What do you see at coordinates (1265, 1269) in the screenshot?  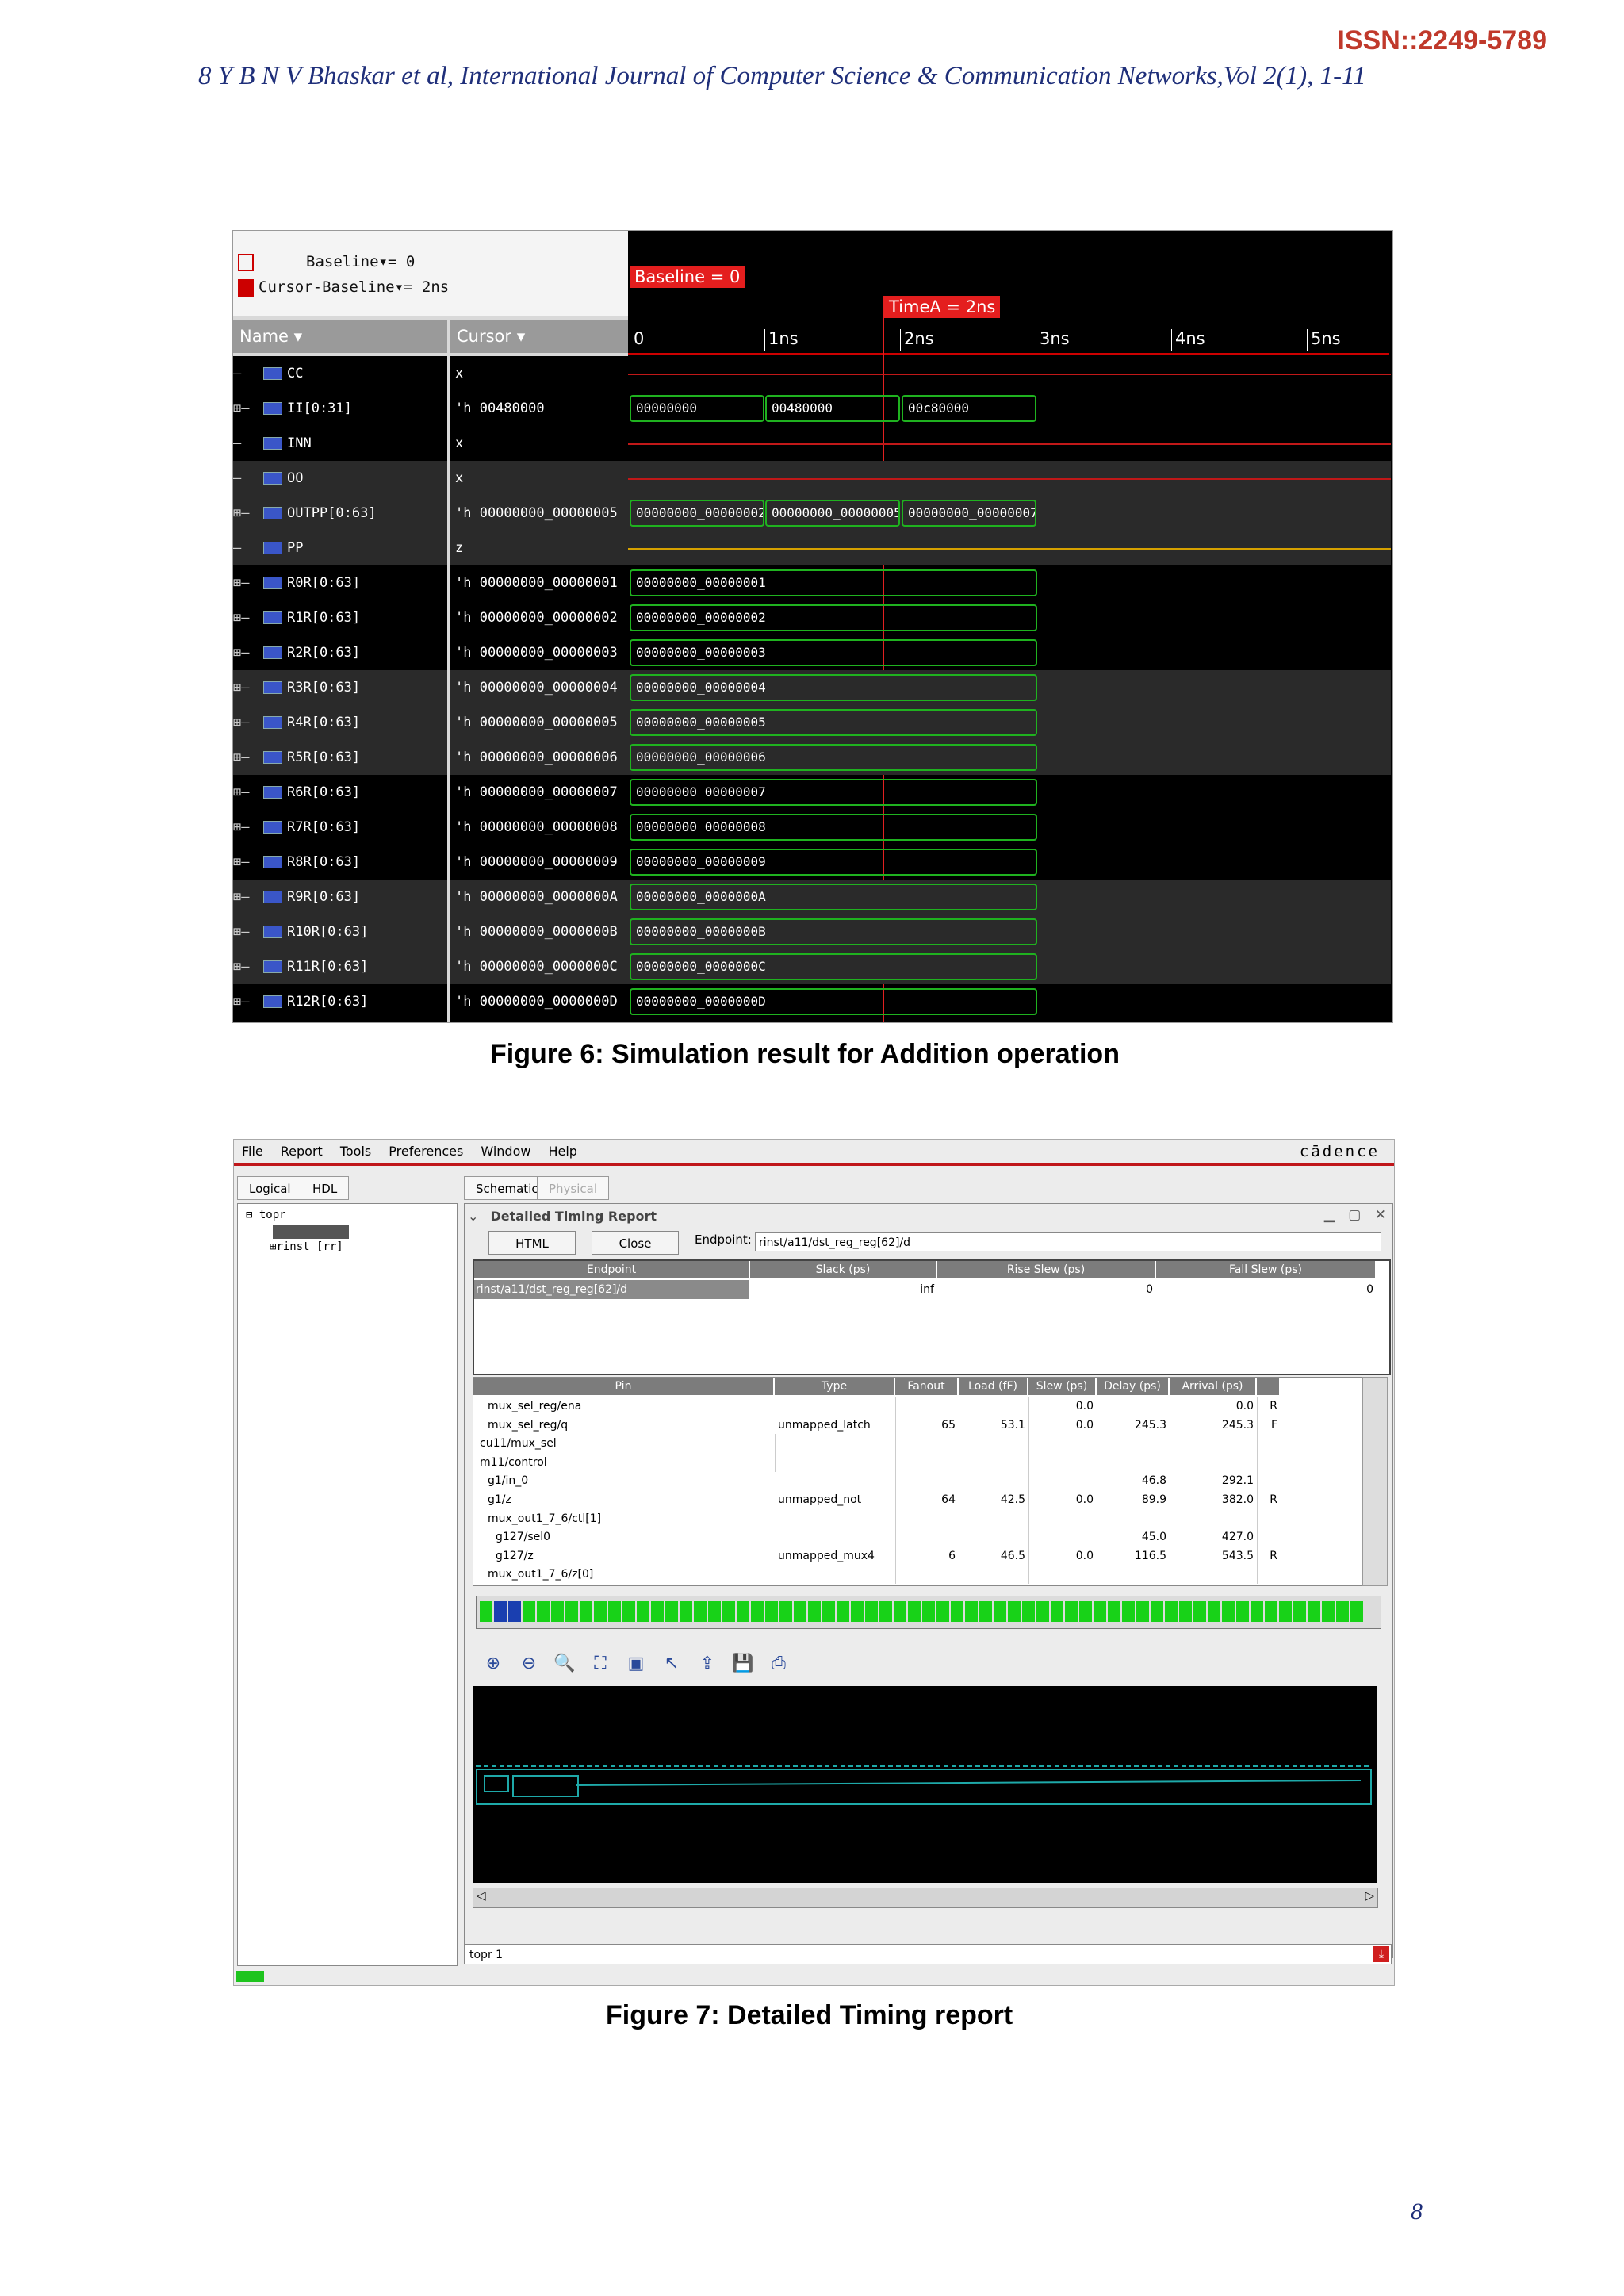 I see `endpoint-table-header: Fall Slew (ps)` at bounding box center [1265, 1269].